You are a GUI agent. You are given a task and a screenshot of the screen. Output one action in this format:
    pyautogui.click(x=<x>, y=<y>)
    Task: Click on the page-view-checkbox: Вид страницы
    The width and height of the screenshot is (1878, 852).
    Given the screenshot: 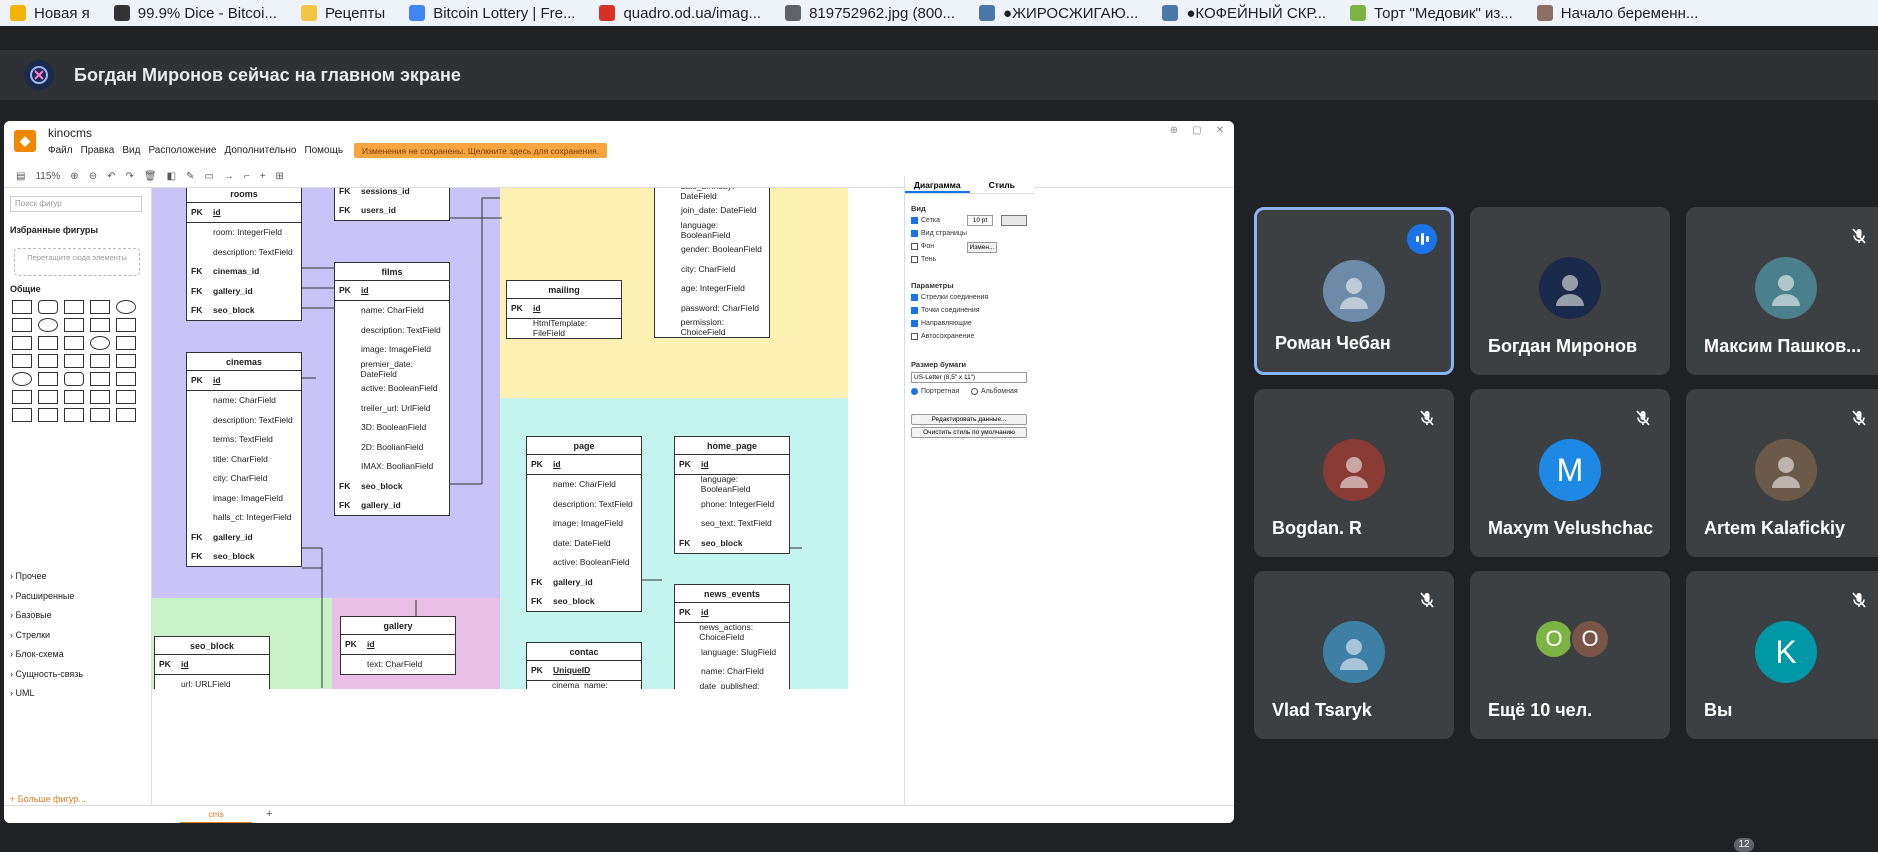 What is the action you would take?
    pyautogui.click(x=939, y=233)
    